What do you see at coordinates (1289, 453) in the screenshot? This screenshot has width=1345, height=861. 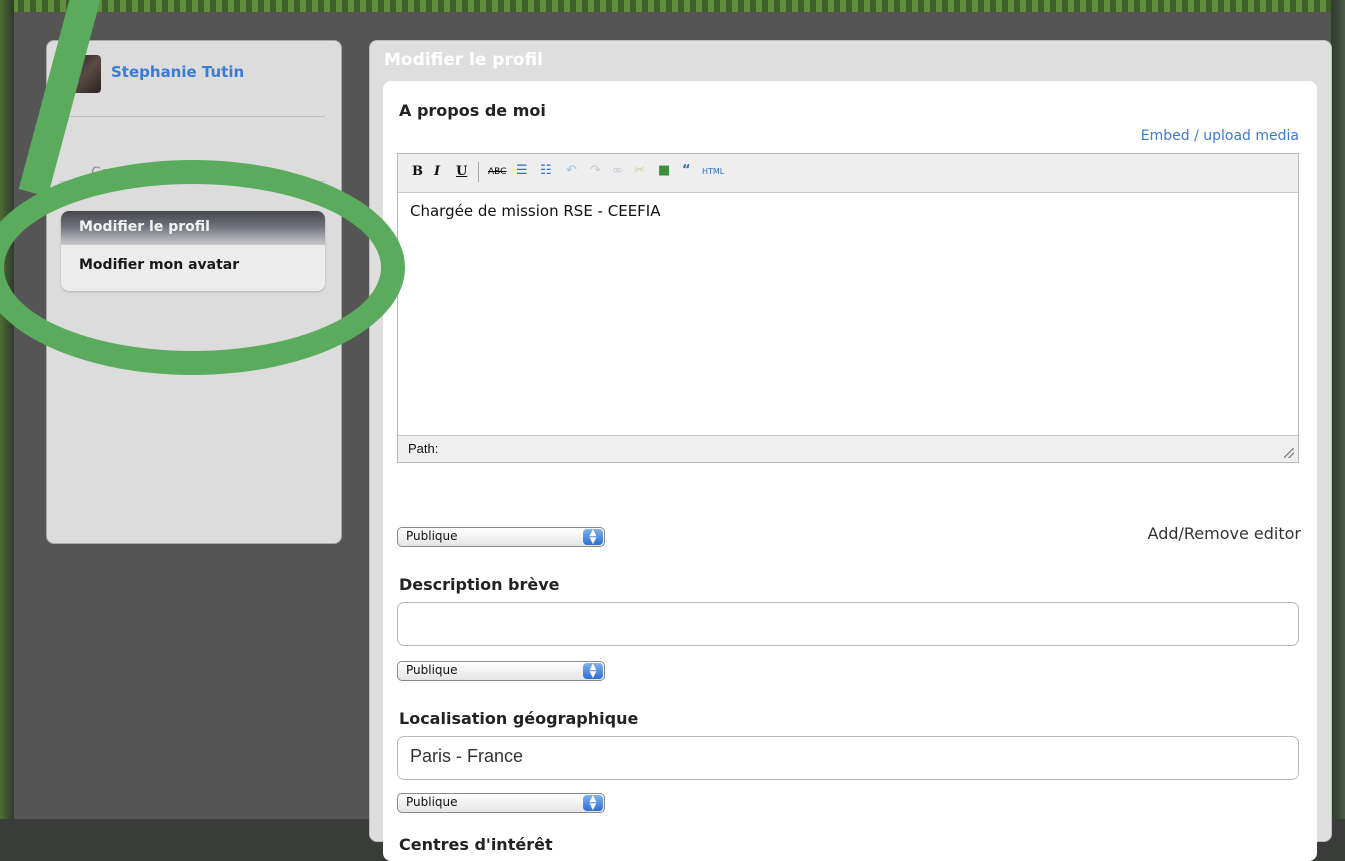 I see `resize-grip-icon` at bounding box center [1289, 453].